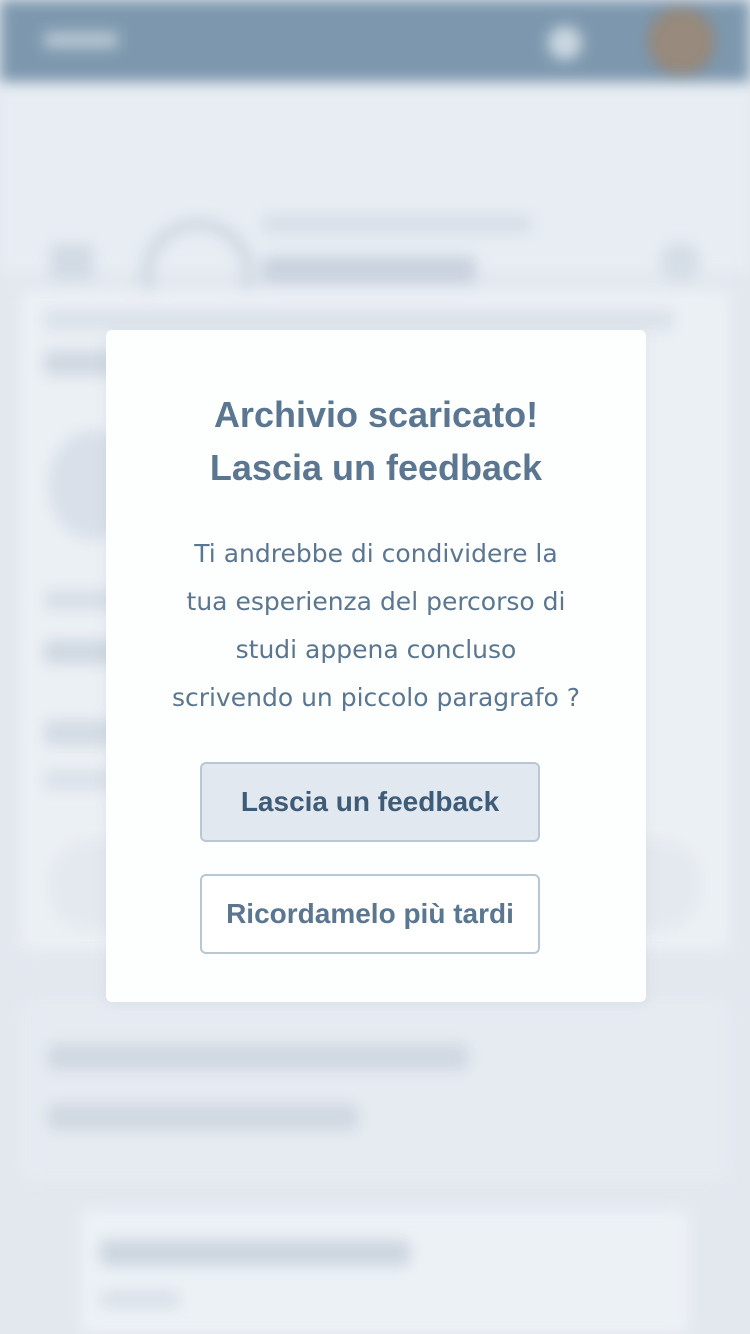  What do you see at coordinates (376, 601) in the screenshot?
I see `modal-body-line: tua esperienza del percorso di` at bounding box center [376, 601].